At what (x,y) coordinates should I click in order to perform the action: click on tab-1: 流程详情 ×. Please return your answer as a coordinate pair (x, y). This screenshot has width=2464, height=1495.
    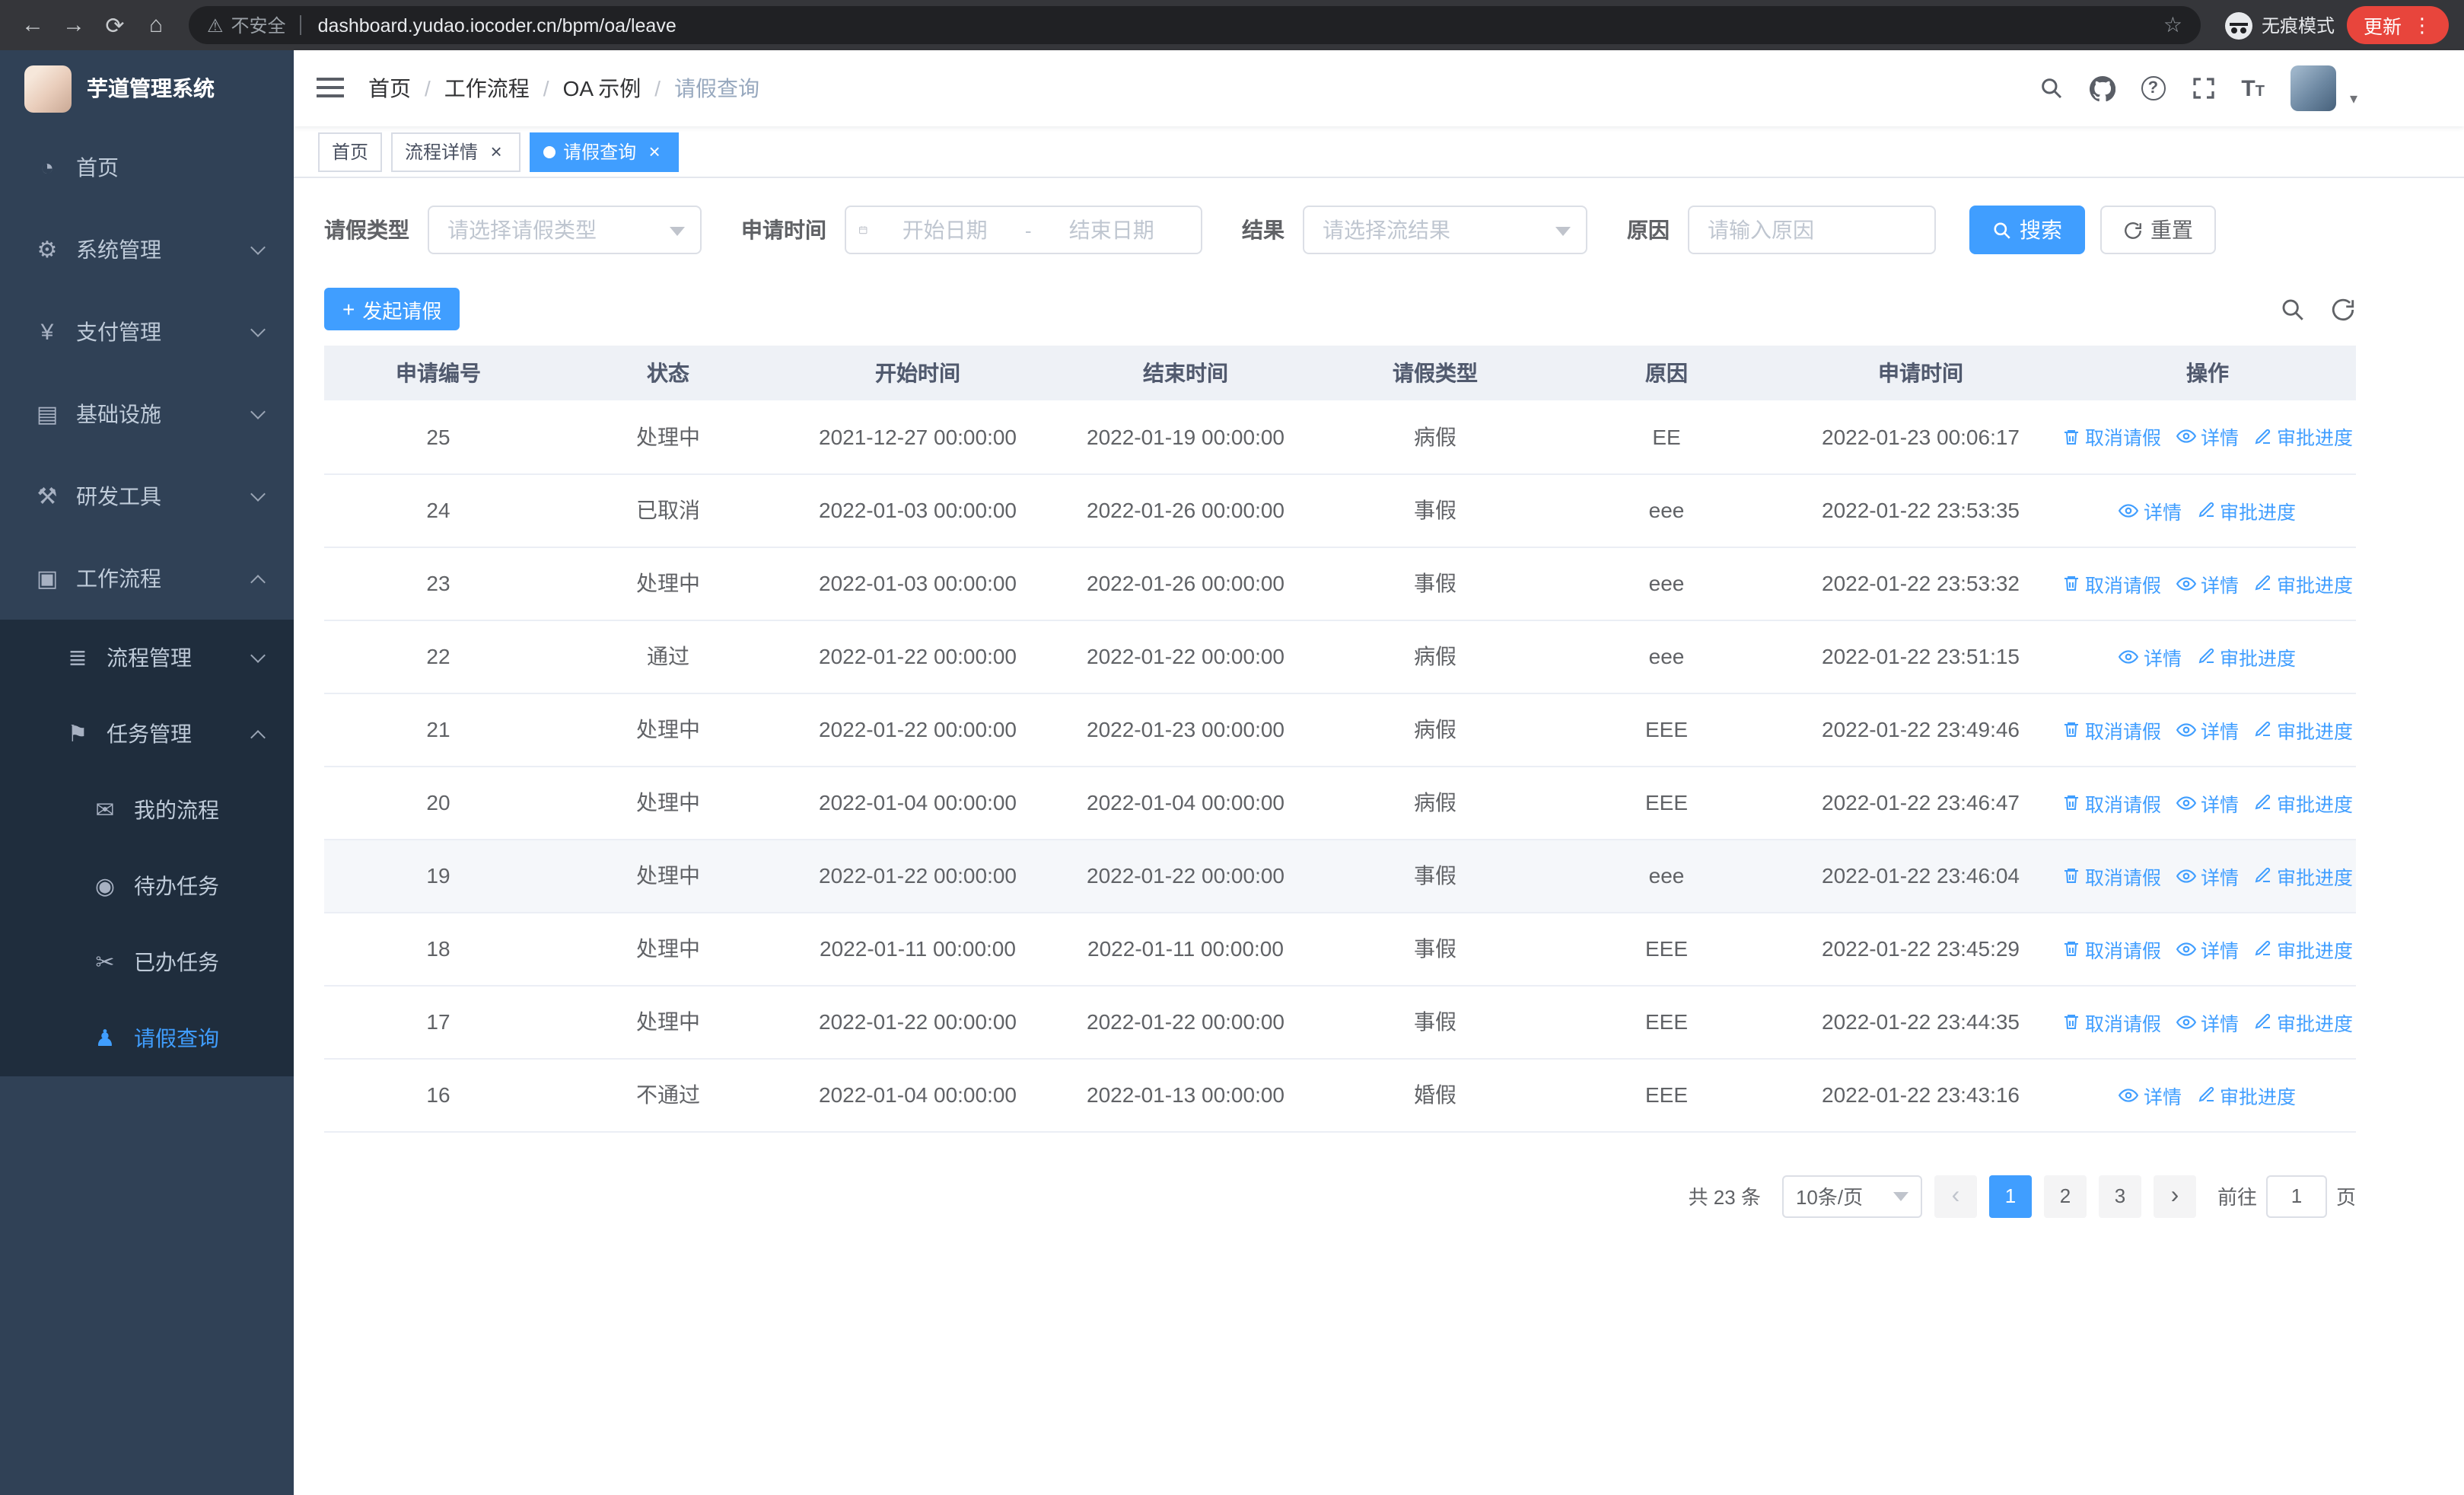
    Looking at the image, I should click on (456, 151).